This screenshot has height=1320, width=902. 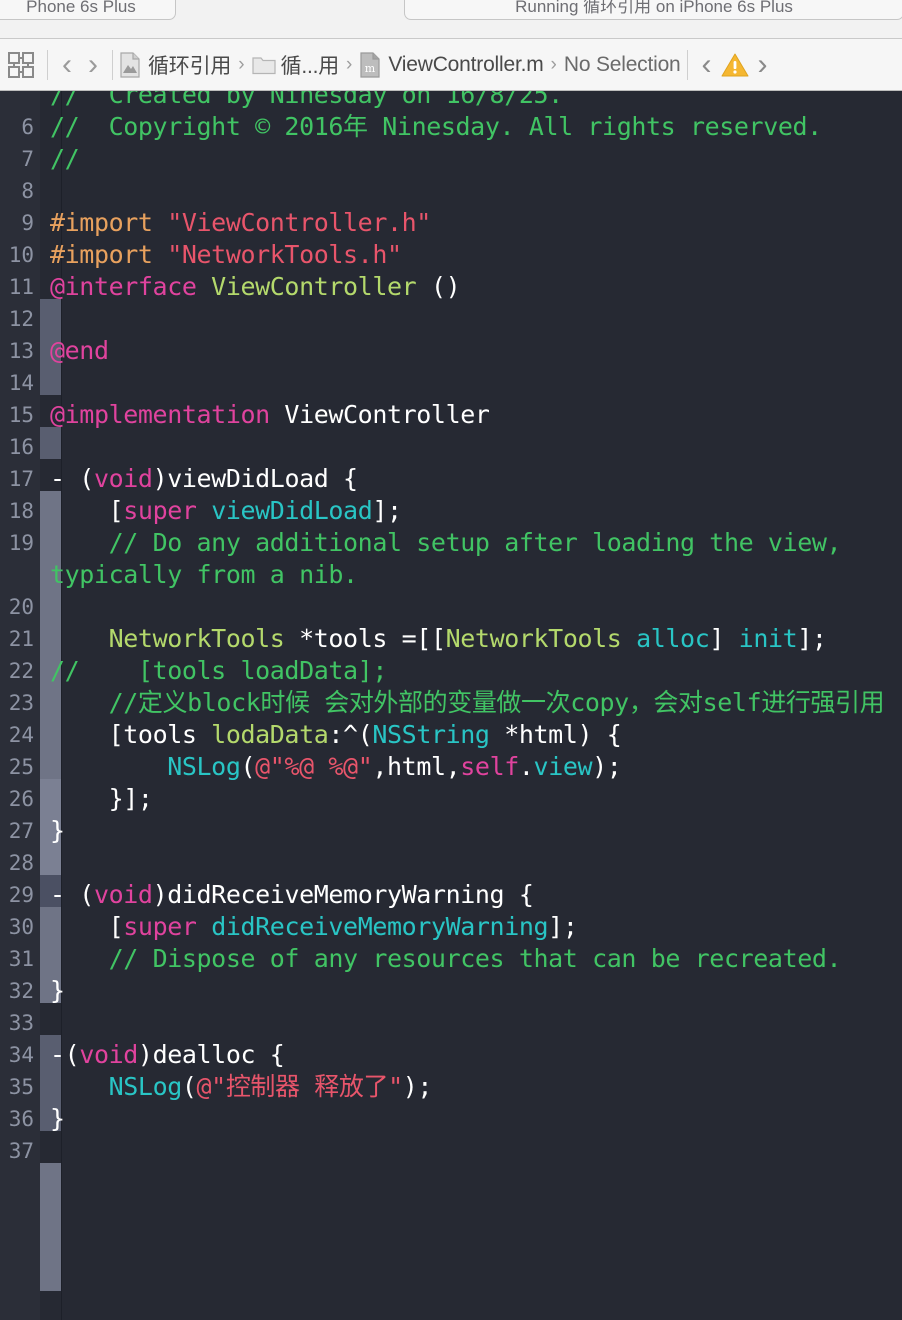 I want to click on code-token: super, so click(x=160, y=510).